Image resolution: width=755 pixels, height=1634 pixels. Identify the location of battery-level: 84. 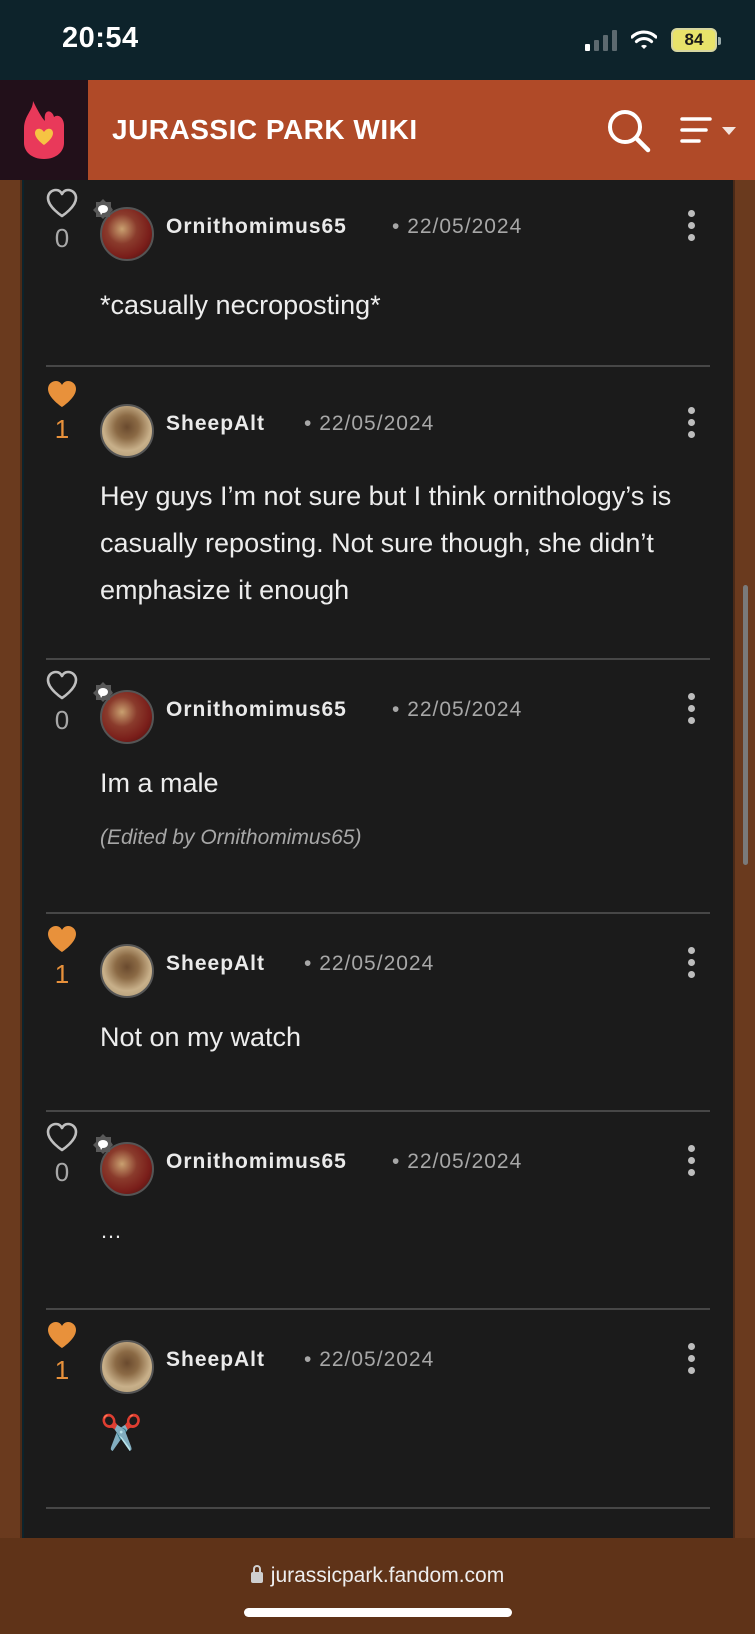
(694, 39).